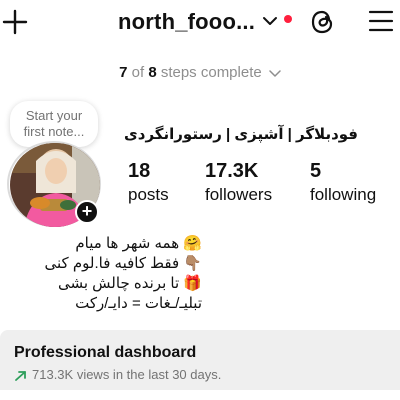  Describe the element at coordinates (138, 303) in the screenshot. I see `bio-line: تبلیـ/ـغات = دایـ/رکت` at that location.